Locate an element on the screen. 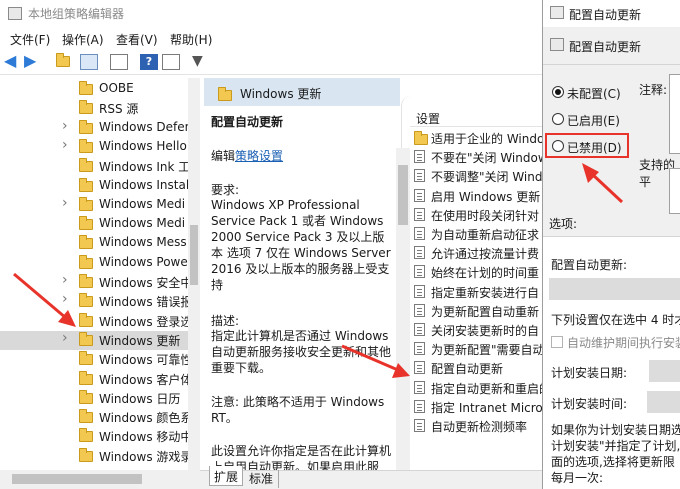 The height and width of the screenshot is (489, 680). tree-item: › Windows 更新 is located at coordinates (94, 340).